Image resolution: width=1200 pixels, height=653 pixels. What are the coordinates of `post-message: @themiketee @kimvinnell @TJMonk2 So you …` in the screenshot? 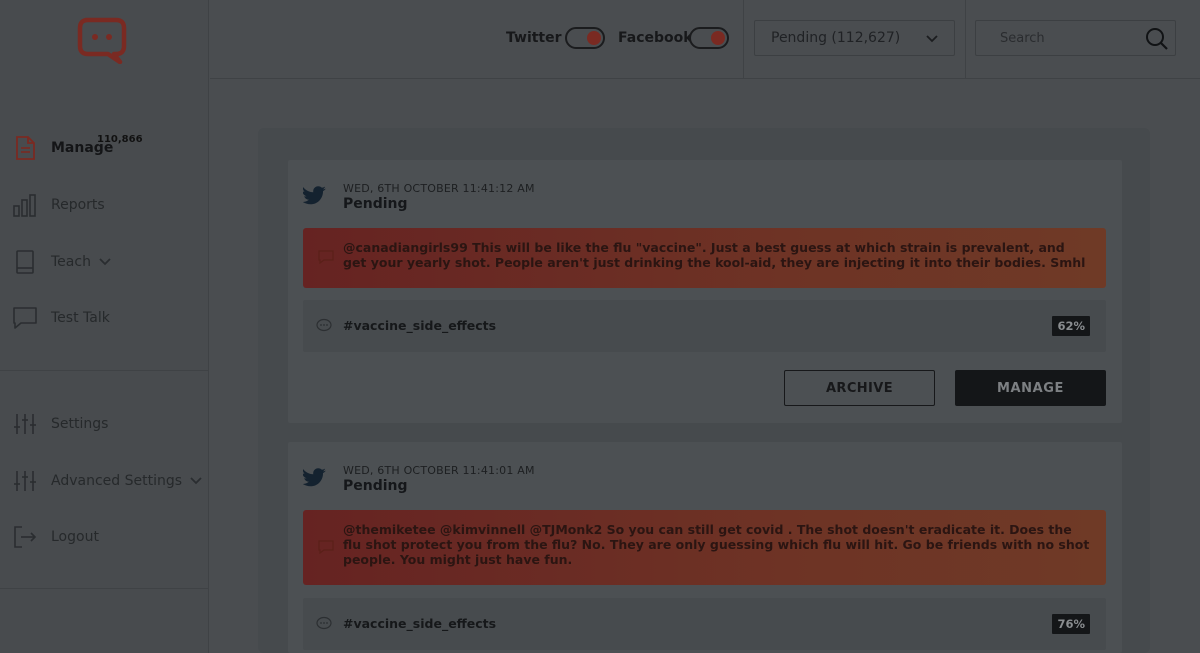 It's located at (704, 547).